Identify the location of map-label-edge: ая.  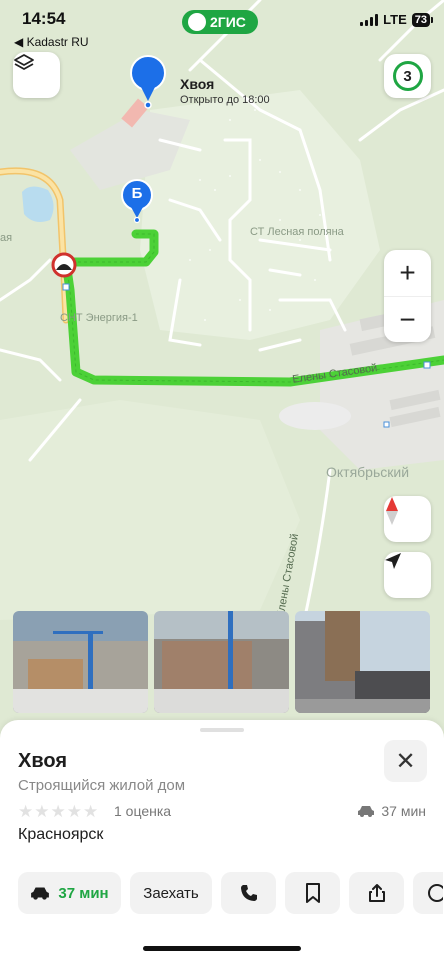
(6, 238).